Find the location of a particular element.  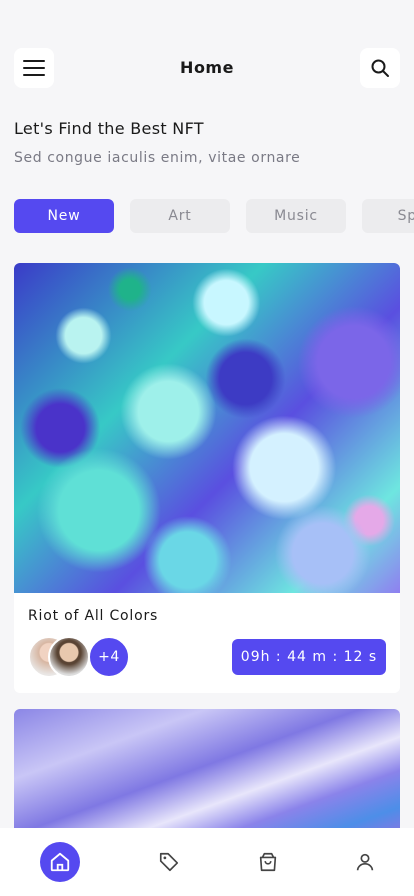

auction-timer: 09h : 44 m : 12 s is located at coordinates (309, 657).